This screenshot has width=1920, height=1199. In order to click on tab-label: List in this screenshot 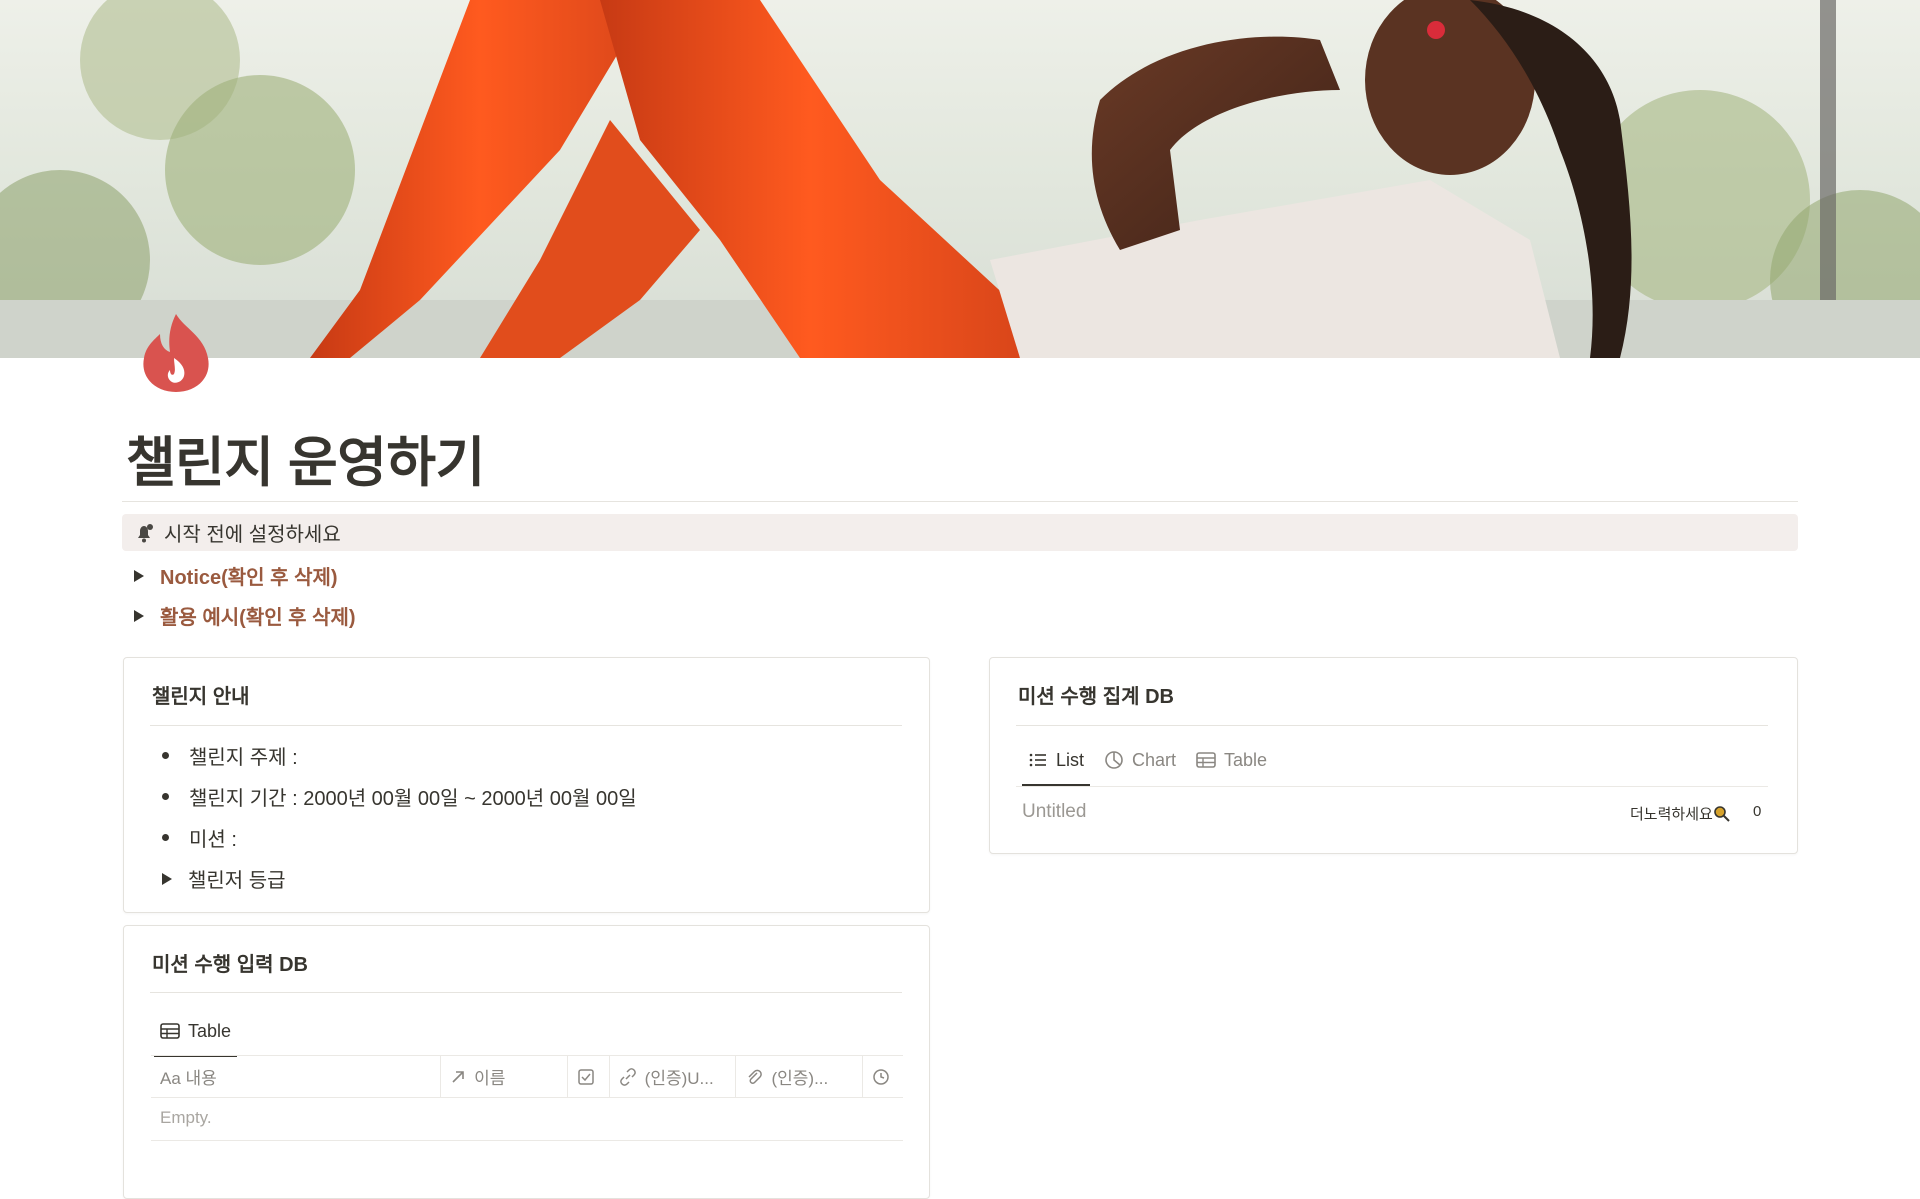, I will do `click(1070, 759)`.